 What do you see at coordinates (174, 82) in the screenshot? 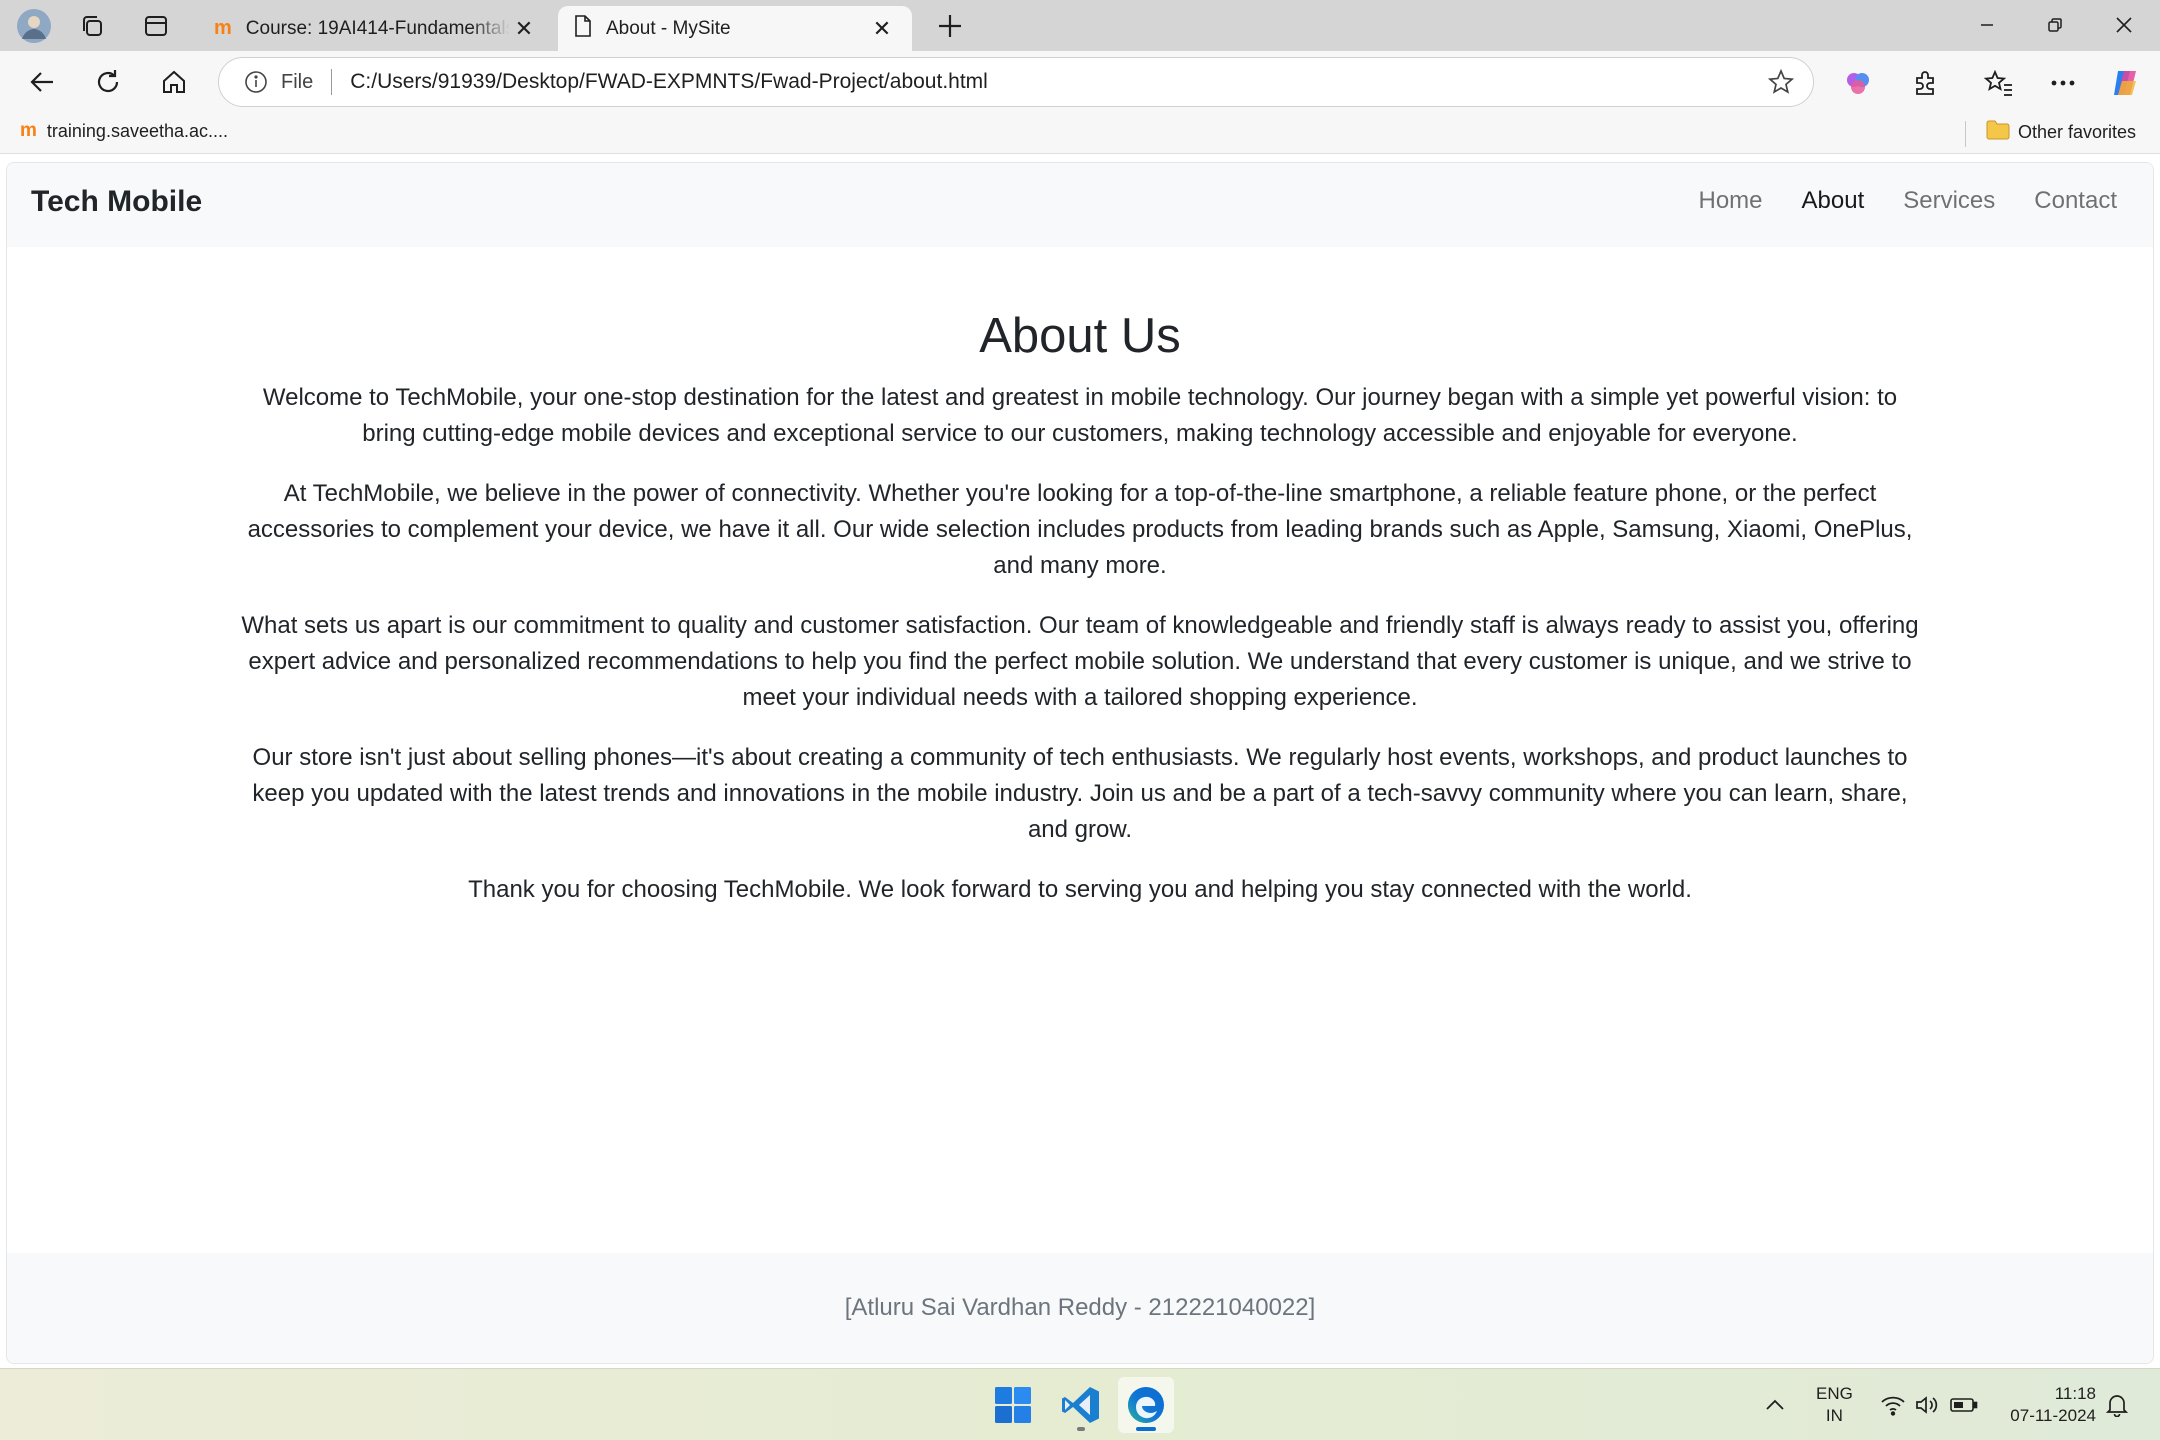
I see `home-icon` at bounding box center [174, 82].